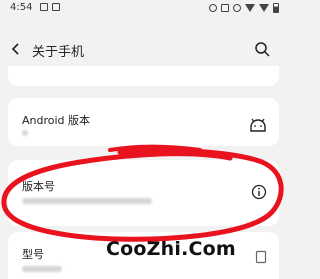  Describe the element at coordinates (143, 122) in the screenshot. I see `android-version-item: Android 版本` at that location.